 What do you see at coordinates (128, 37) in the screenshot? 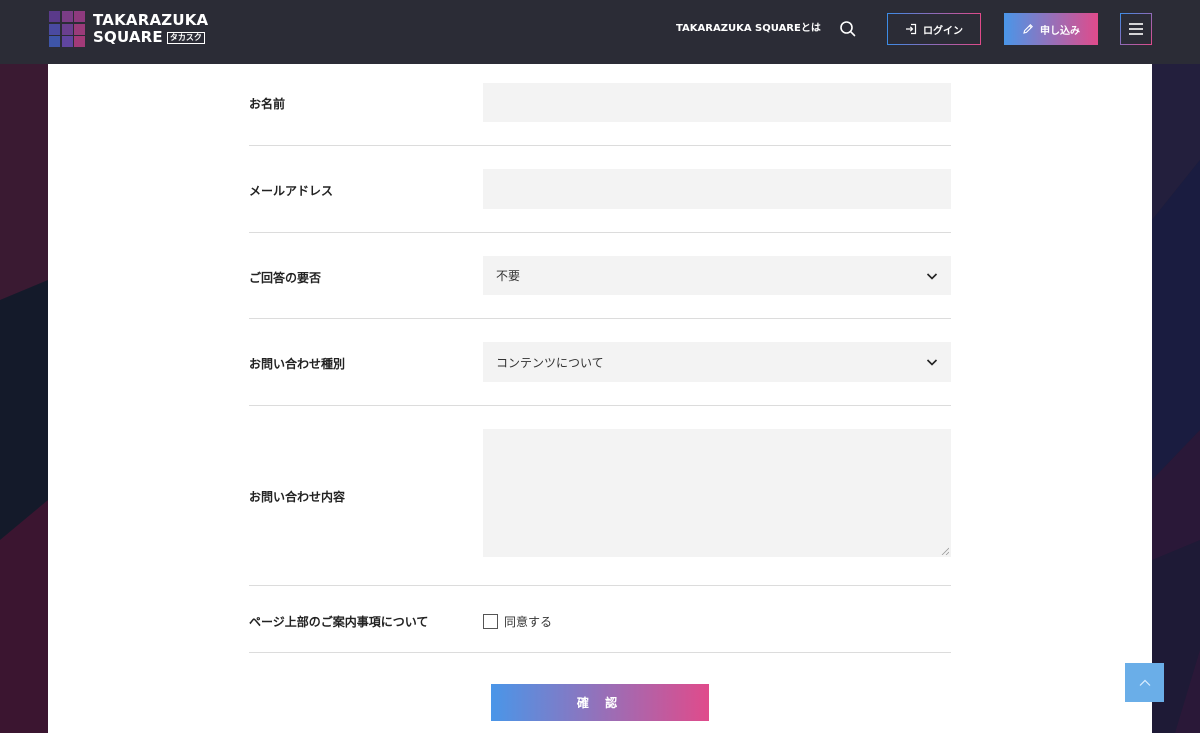
I see `logo-line2-text: SQUARE` at bounding box center [128, 37].